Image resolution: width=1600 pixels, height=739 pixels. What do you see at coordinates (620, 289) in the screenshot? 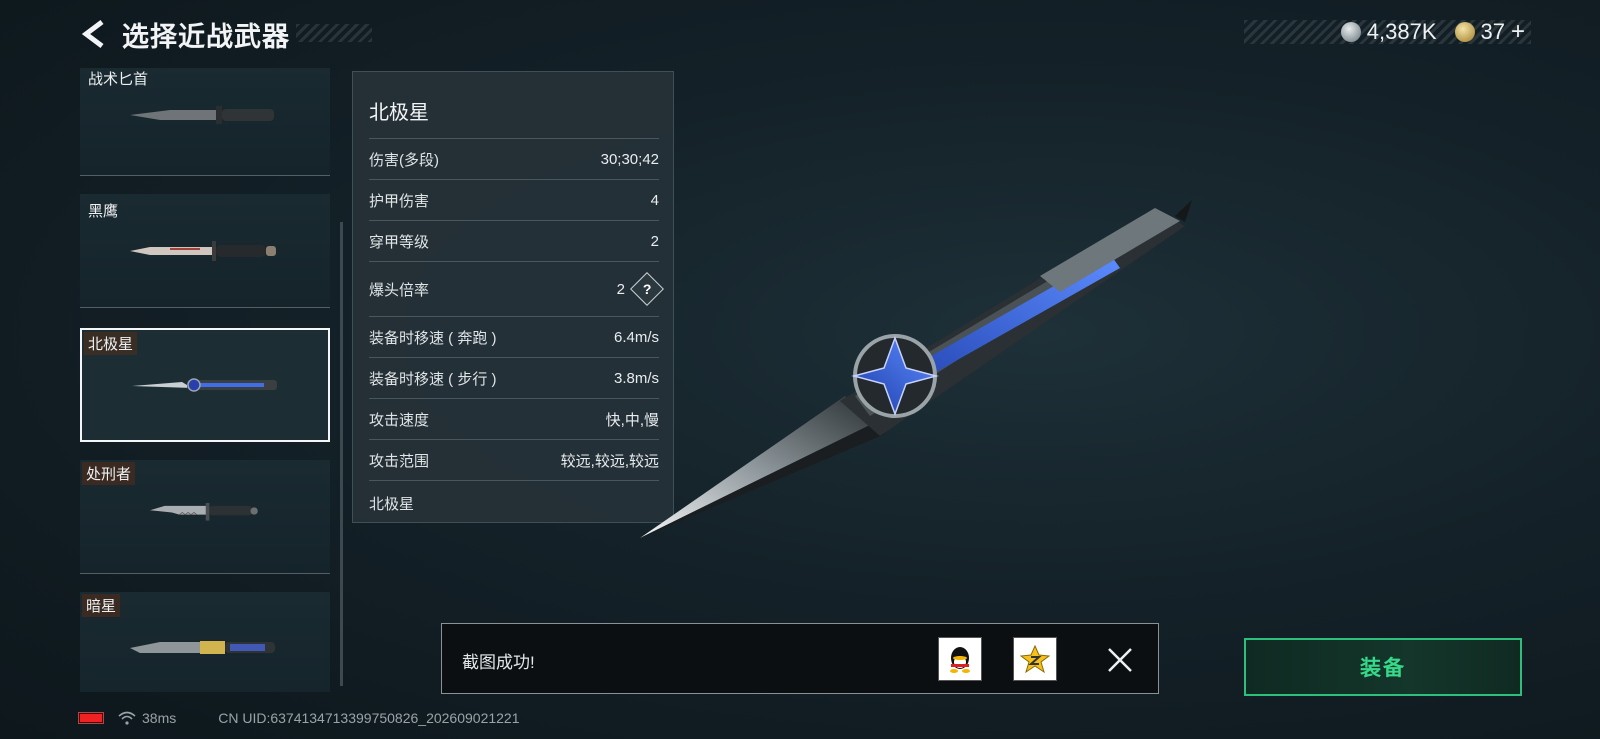
I see `stat-value: 2` at bounding box center [620, 289].